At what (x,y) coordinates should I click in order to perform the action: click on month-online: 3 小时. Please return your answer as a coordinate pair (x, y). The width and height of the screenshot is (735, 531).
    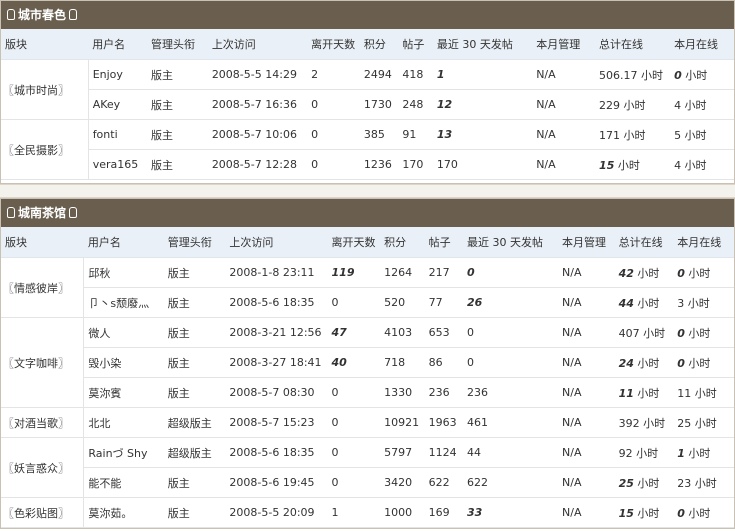
    Looking at the image, I should click on (703, 302).